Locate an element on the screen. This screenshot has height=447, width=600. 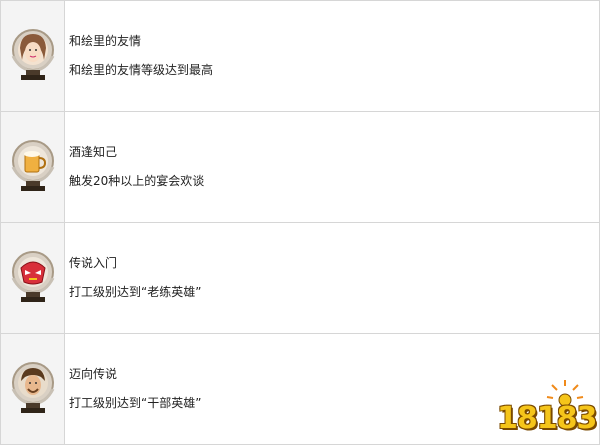
achievement-description: 打工级别达到“老练英雄” is located at coordinates (135, 292).